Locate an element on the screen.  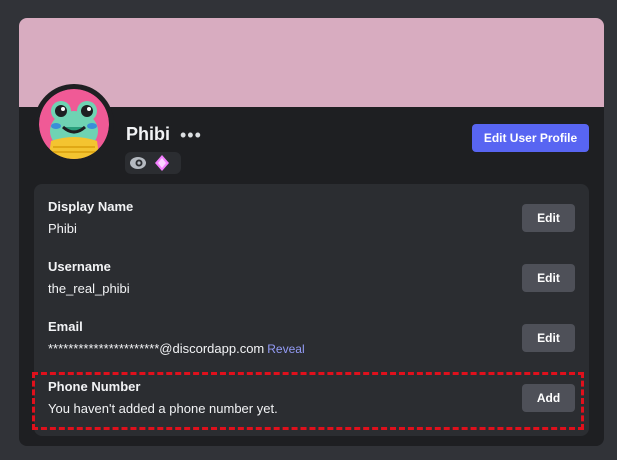
masked-email: **********************@discordapp.com is located at coordinates (156, 348).